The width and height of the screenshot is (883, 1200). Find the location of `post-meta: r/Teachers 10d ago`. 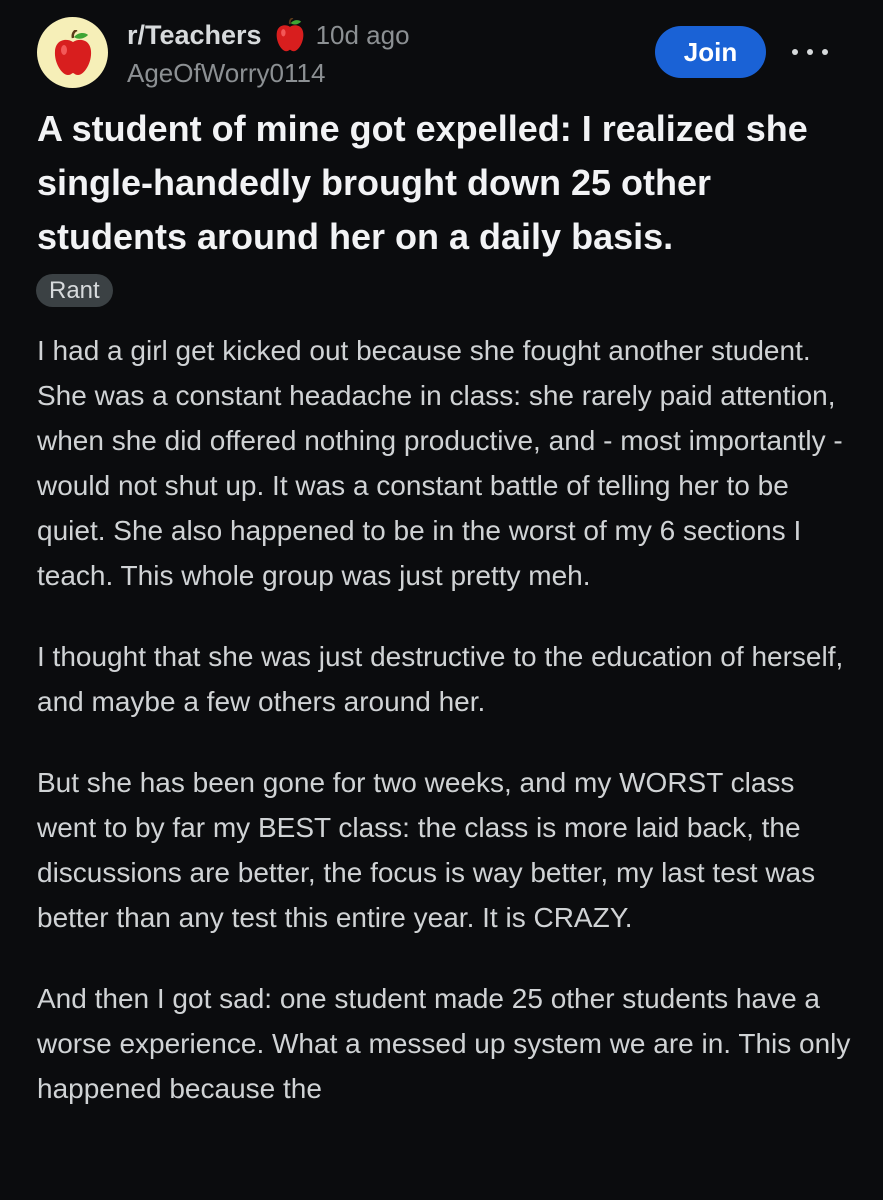

post-meta: r/Teachers 10d ago is located at coordinates (268, 35).